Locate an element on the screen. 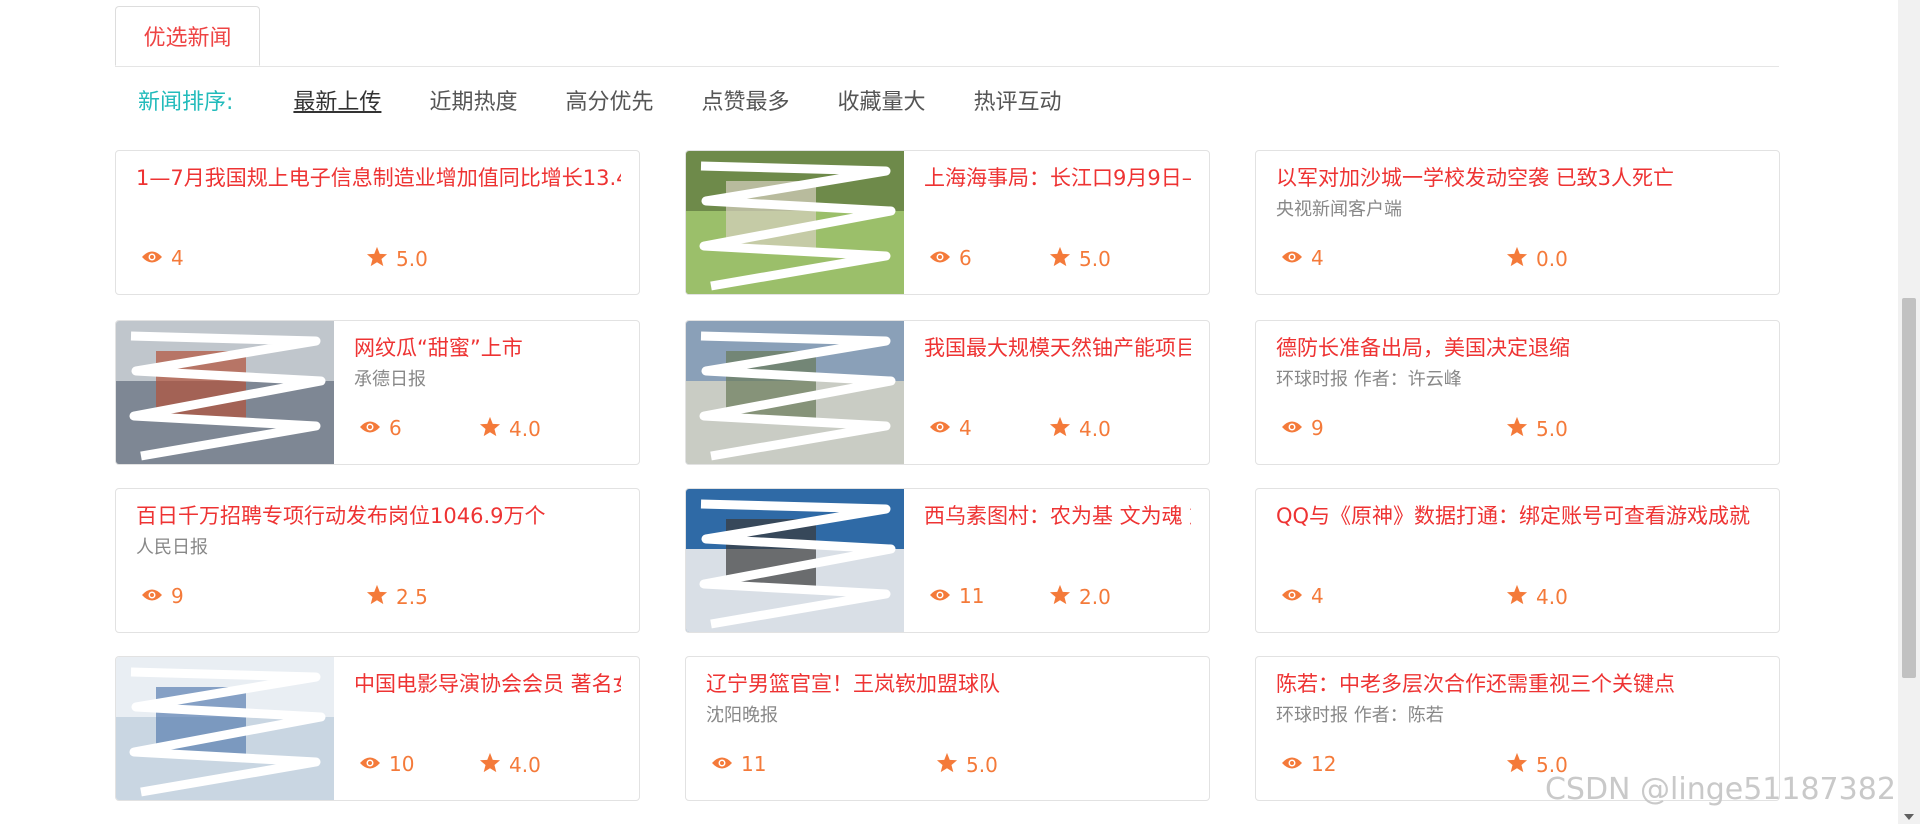 This screenshot has height=824, width=1920. scrollbar is located at coordinates (1909, 412).